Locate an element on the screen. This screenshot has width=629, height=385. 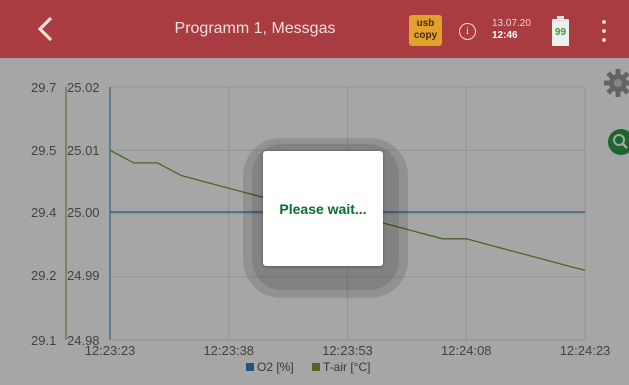
datetime: 13.07.20 12:46 is located at coordinates (511, 30).